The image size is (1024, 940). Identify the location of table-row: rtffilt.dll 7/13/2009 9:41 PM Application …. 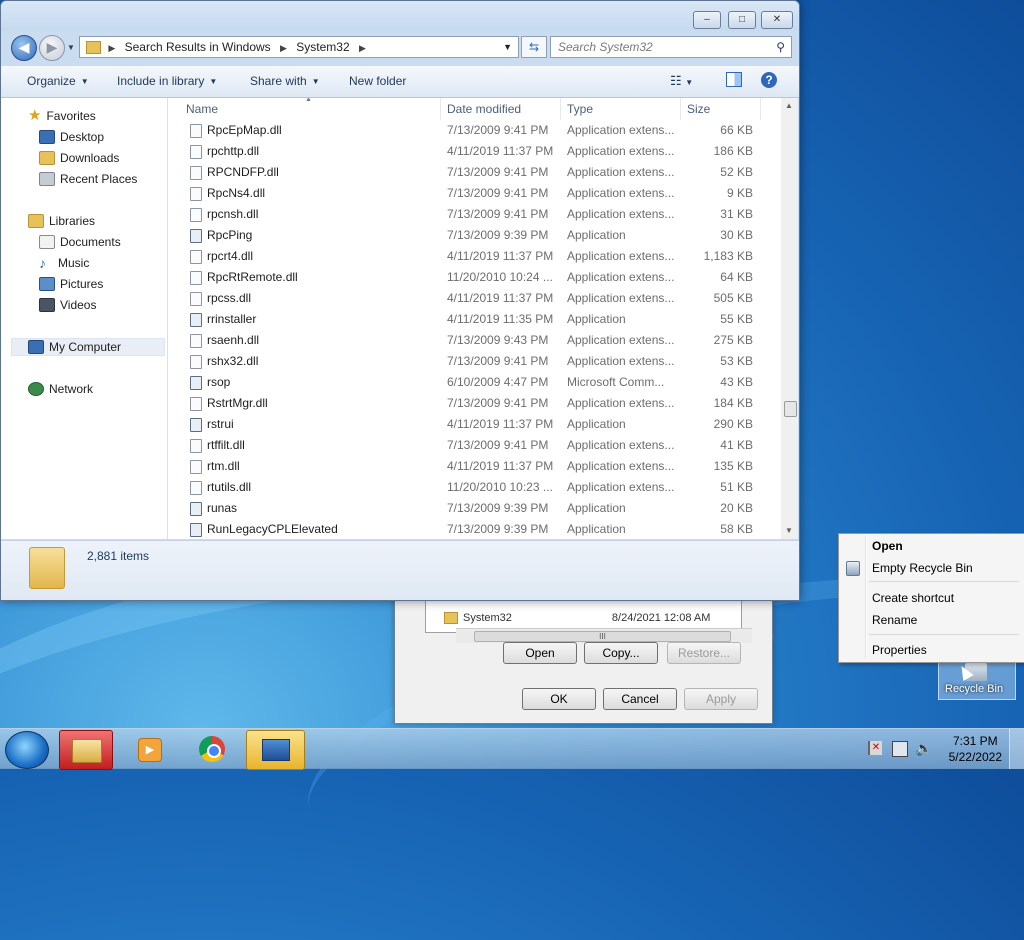
(474, 445).